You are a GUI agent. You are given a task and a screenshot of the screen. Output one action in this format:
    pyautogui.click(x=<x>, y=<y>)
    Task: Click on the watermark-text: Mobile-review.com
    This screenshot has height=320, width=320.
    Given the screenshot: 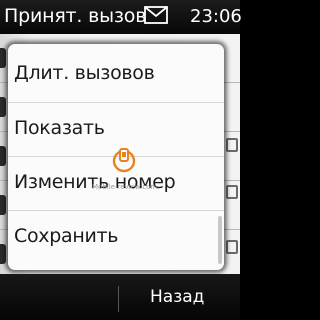 What is the action you would take?
    pyautogui.click(x=125, y=187)
    